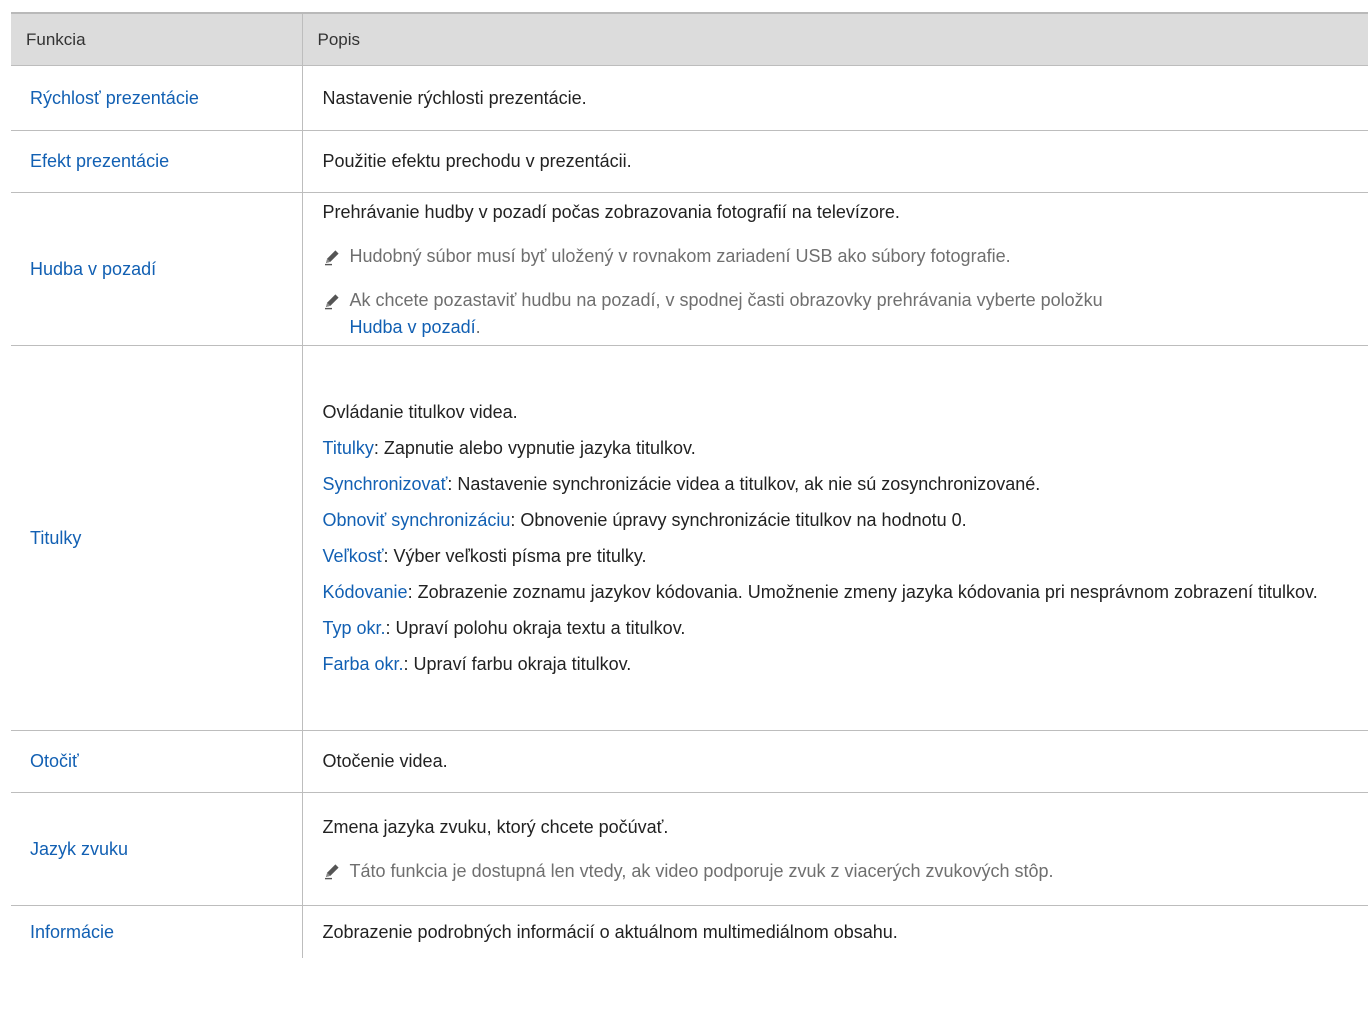 This screenshot has height=1017, width=1368. I want to click on feature-cell: Efekt prezentácie, so click(156, 161).